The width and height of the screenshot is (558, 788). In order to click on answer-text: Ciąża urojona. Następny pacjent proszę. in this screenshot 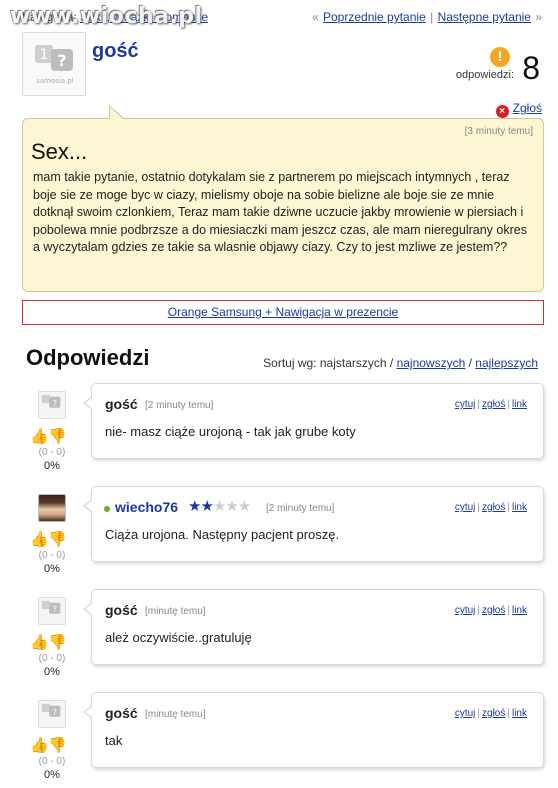, I will do `click(222, 534)`.